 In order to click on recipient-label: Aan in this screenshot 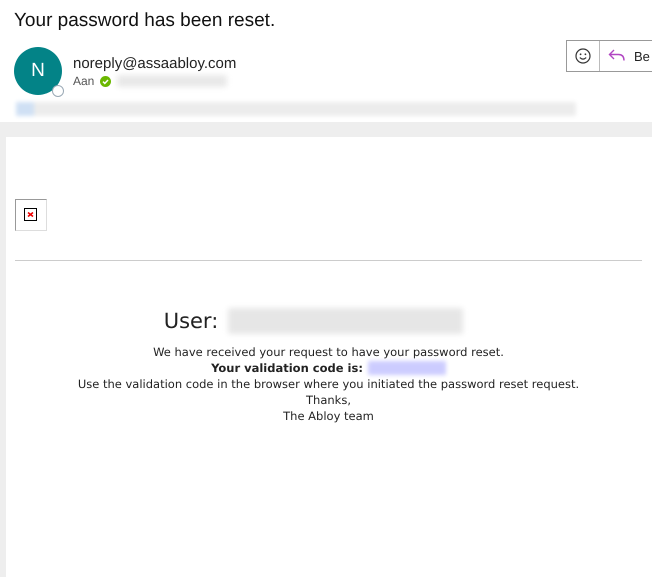, I will do `click(83, 81)`.